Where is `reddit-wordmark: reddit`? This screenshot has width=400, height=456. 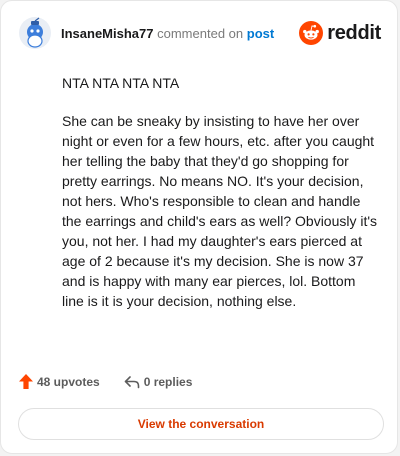
reddit-wordmark: reddit is located at coordinates (354, 32).